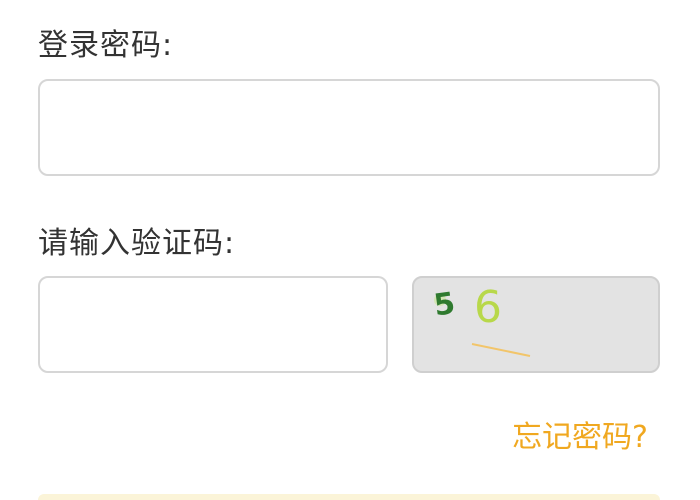  What do you see at coordinates (488, 307) in the screenshot?
I see `captcha-char-2: 6` at bounding box center [488, 307].